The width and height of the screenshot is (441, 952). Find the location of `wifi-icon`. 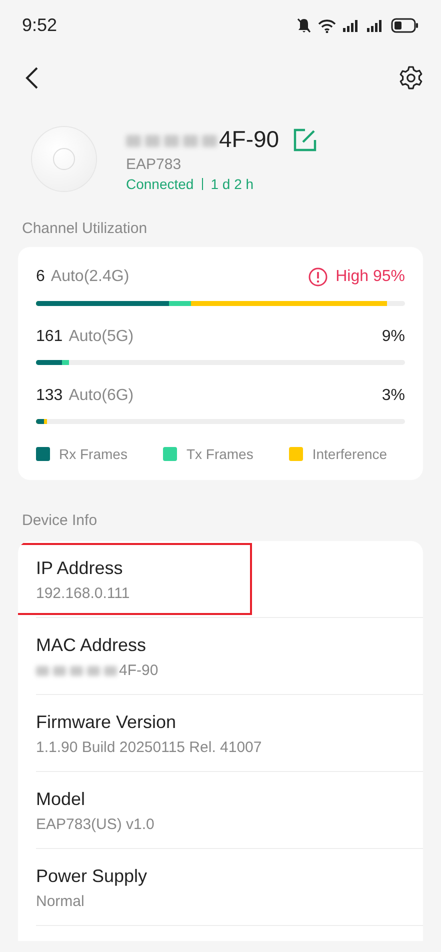

wifi-icon is located at coordinates (327, 25).